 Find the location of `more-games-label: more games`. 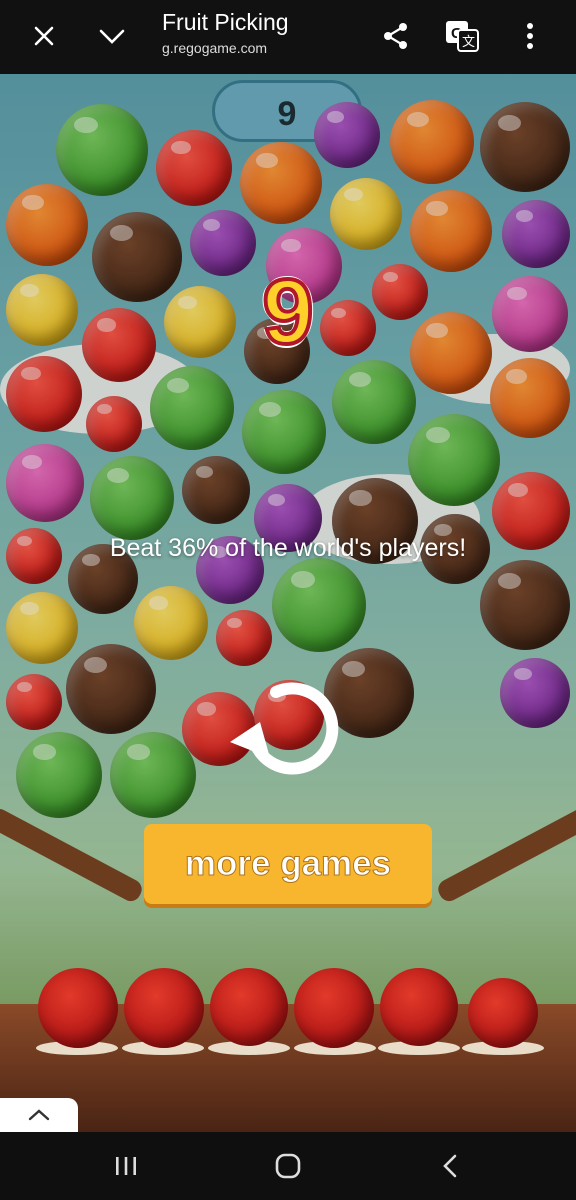

more-games-label: more games is located at coordinates (288, 864).